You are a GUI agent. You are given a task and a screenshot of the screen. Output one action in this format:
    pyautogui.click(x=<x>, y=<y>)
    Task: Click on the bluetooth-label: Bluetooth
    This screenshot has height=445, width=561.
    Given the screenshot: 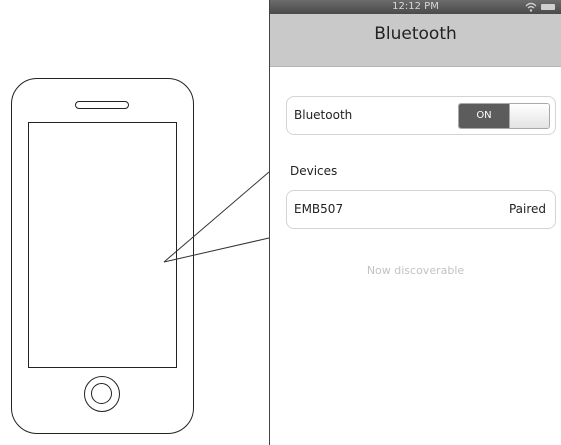 What is the action you would take?
    pyautogui.click(x=323, y=115)
    